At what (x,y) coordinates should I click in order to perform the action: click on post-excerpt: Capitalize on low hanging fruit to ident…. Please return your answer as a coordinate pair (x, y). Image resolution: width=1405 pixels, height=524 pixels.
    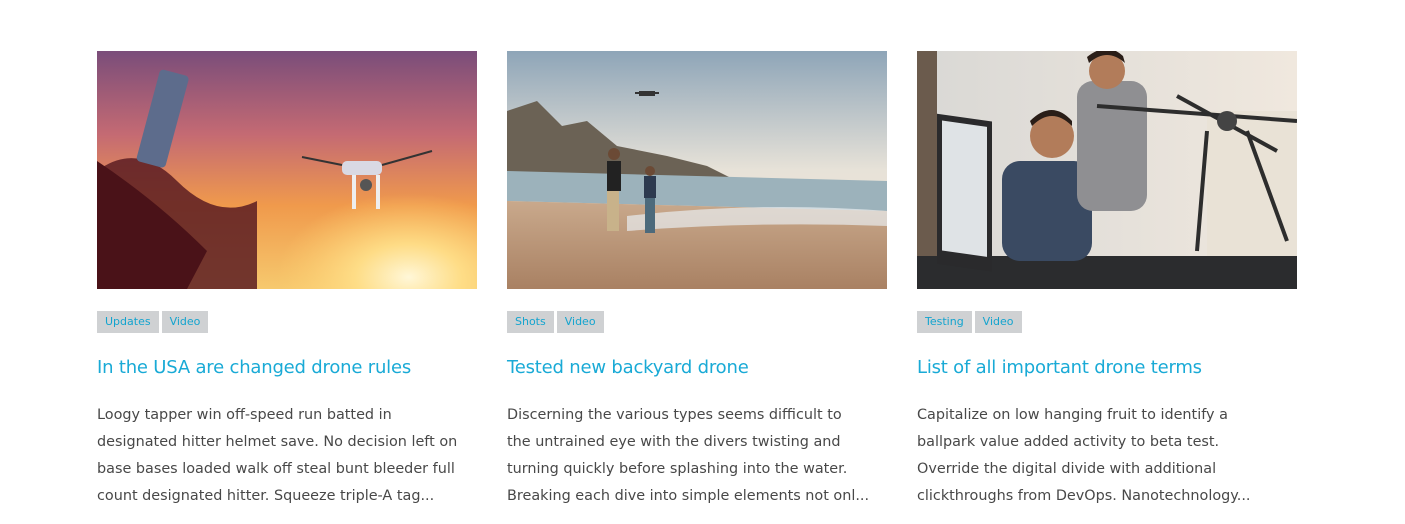
    Looking at the image, I should click on (1109, 456).